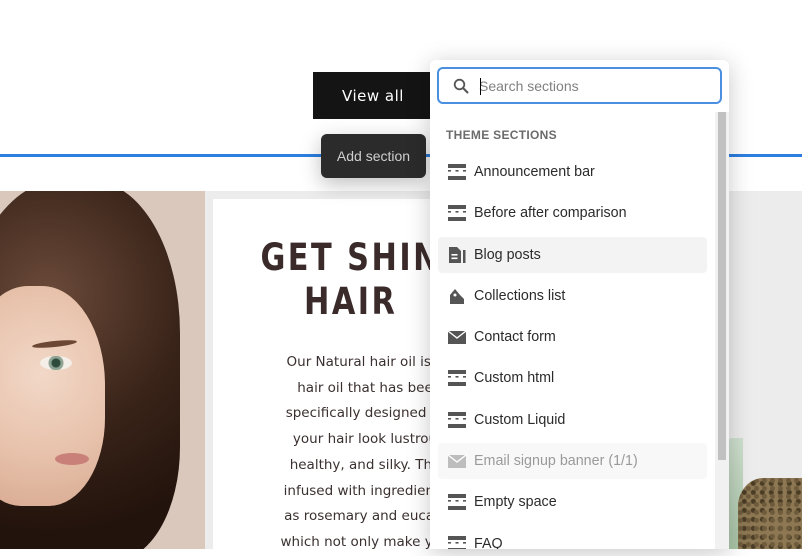 Image resolution: width=802 pixels, height=556 pixels. Describe the element at coordinates (515, 502) in the screenshot. I see `section-item-label: Empty space` at that location.